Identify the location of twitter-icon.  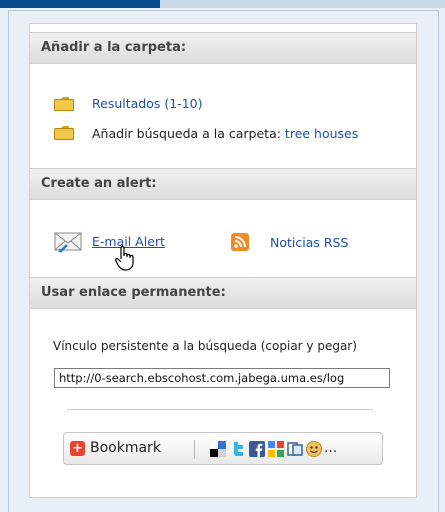
(238, 449).